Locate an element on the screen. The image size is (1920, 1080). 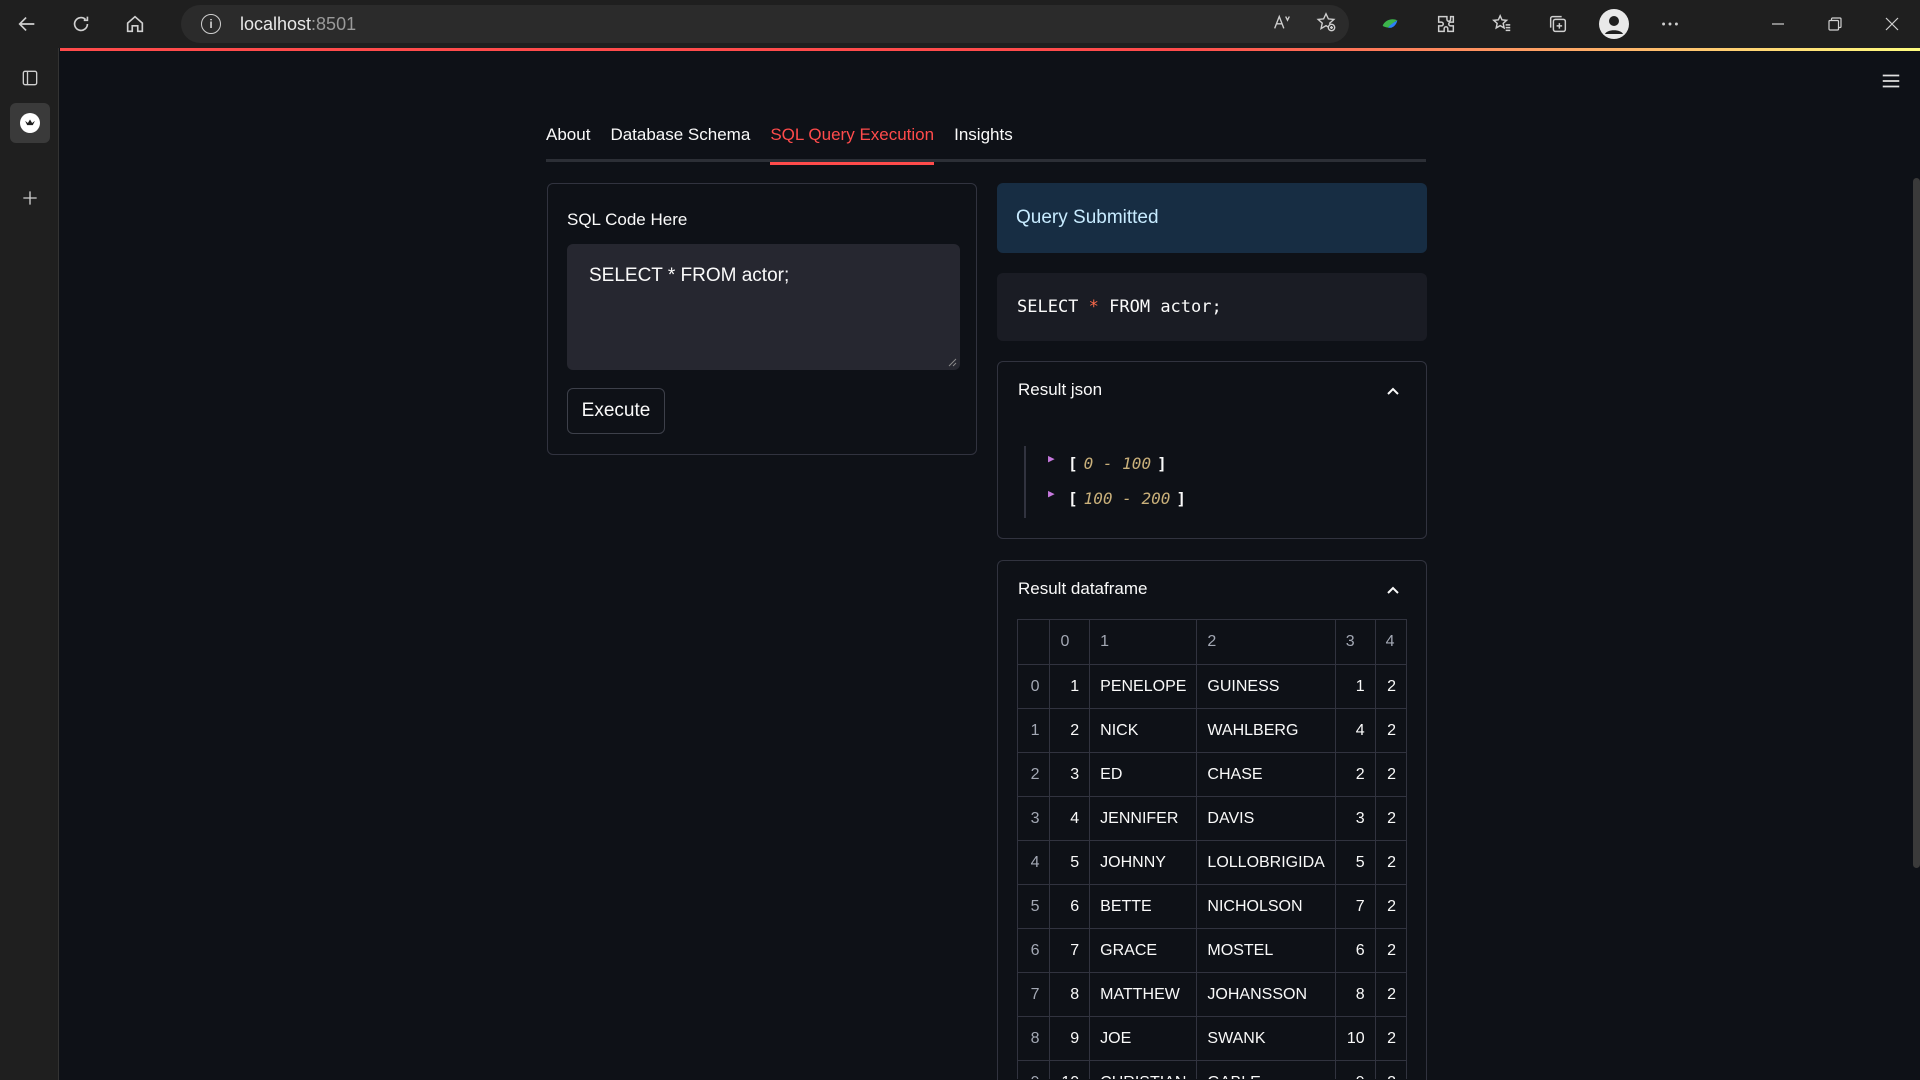
close-icon is located at coordinates (1891, 24).